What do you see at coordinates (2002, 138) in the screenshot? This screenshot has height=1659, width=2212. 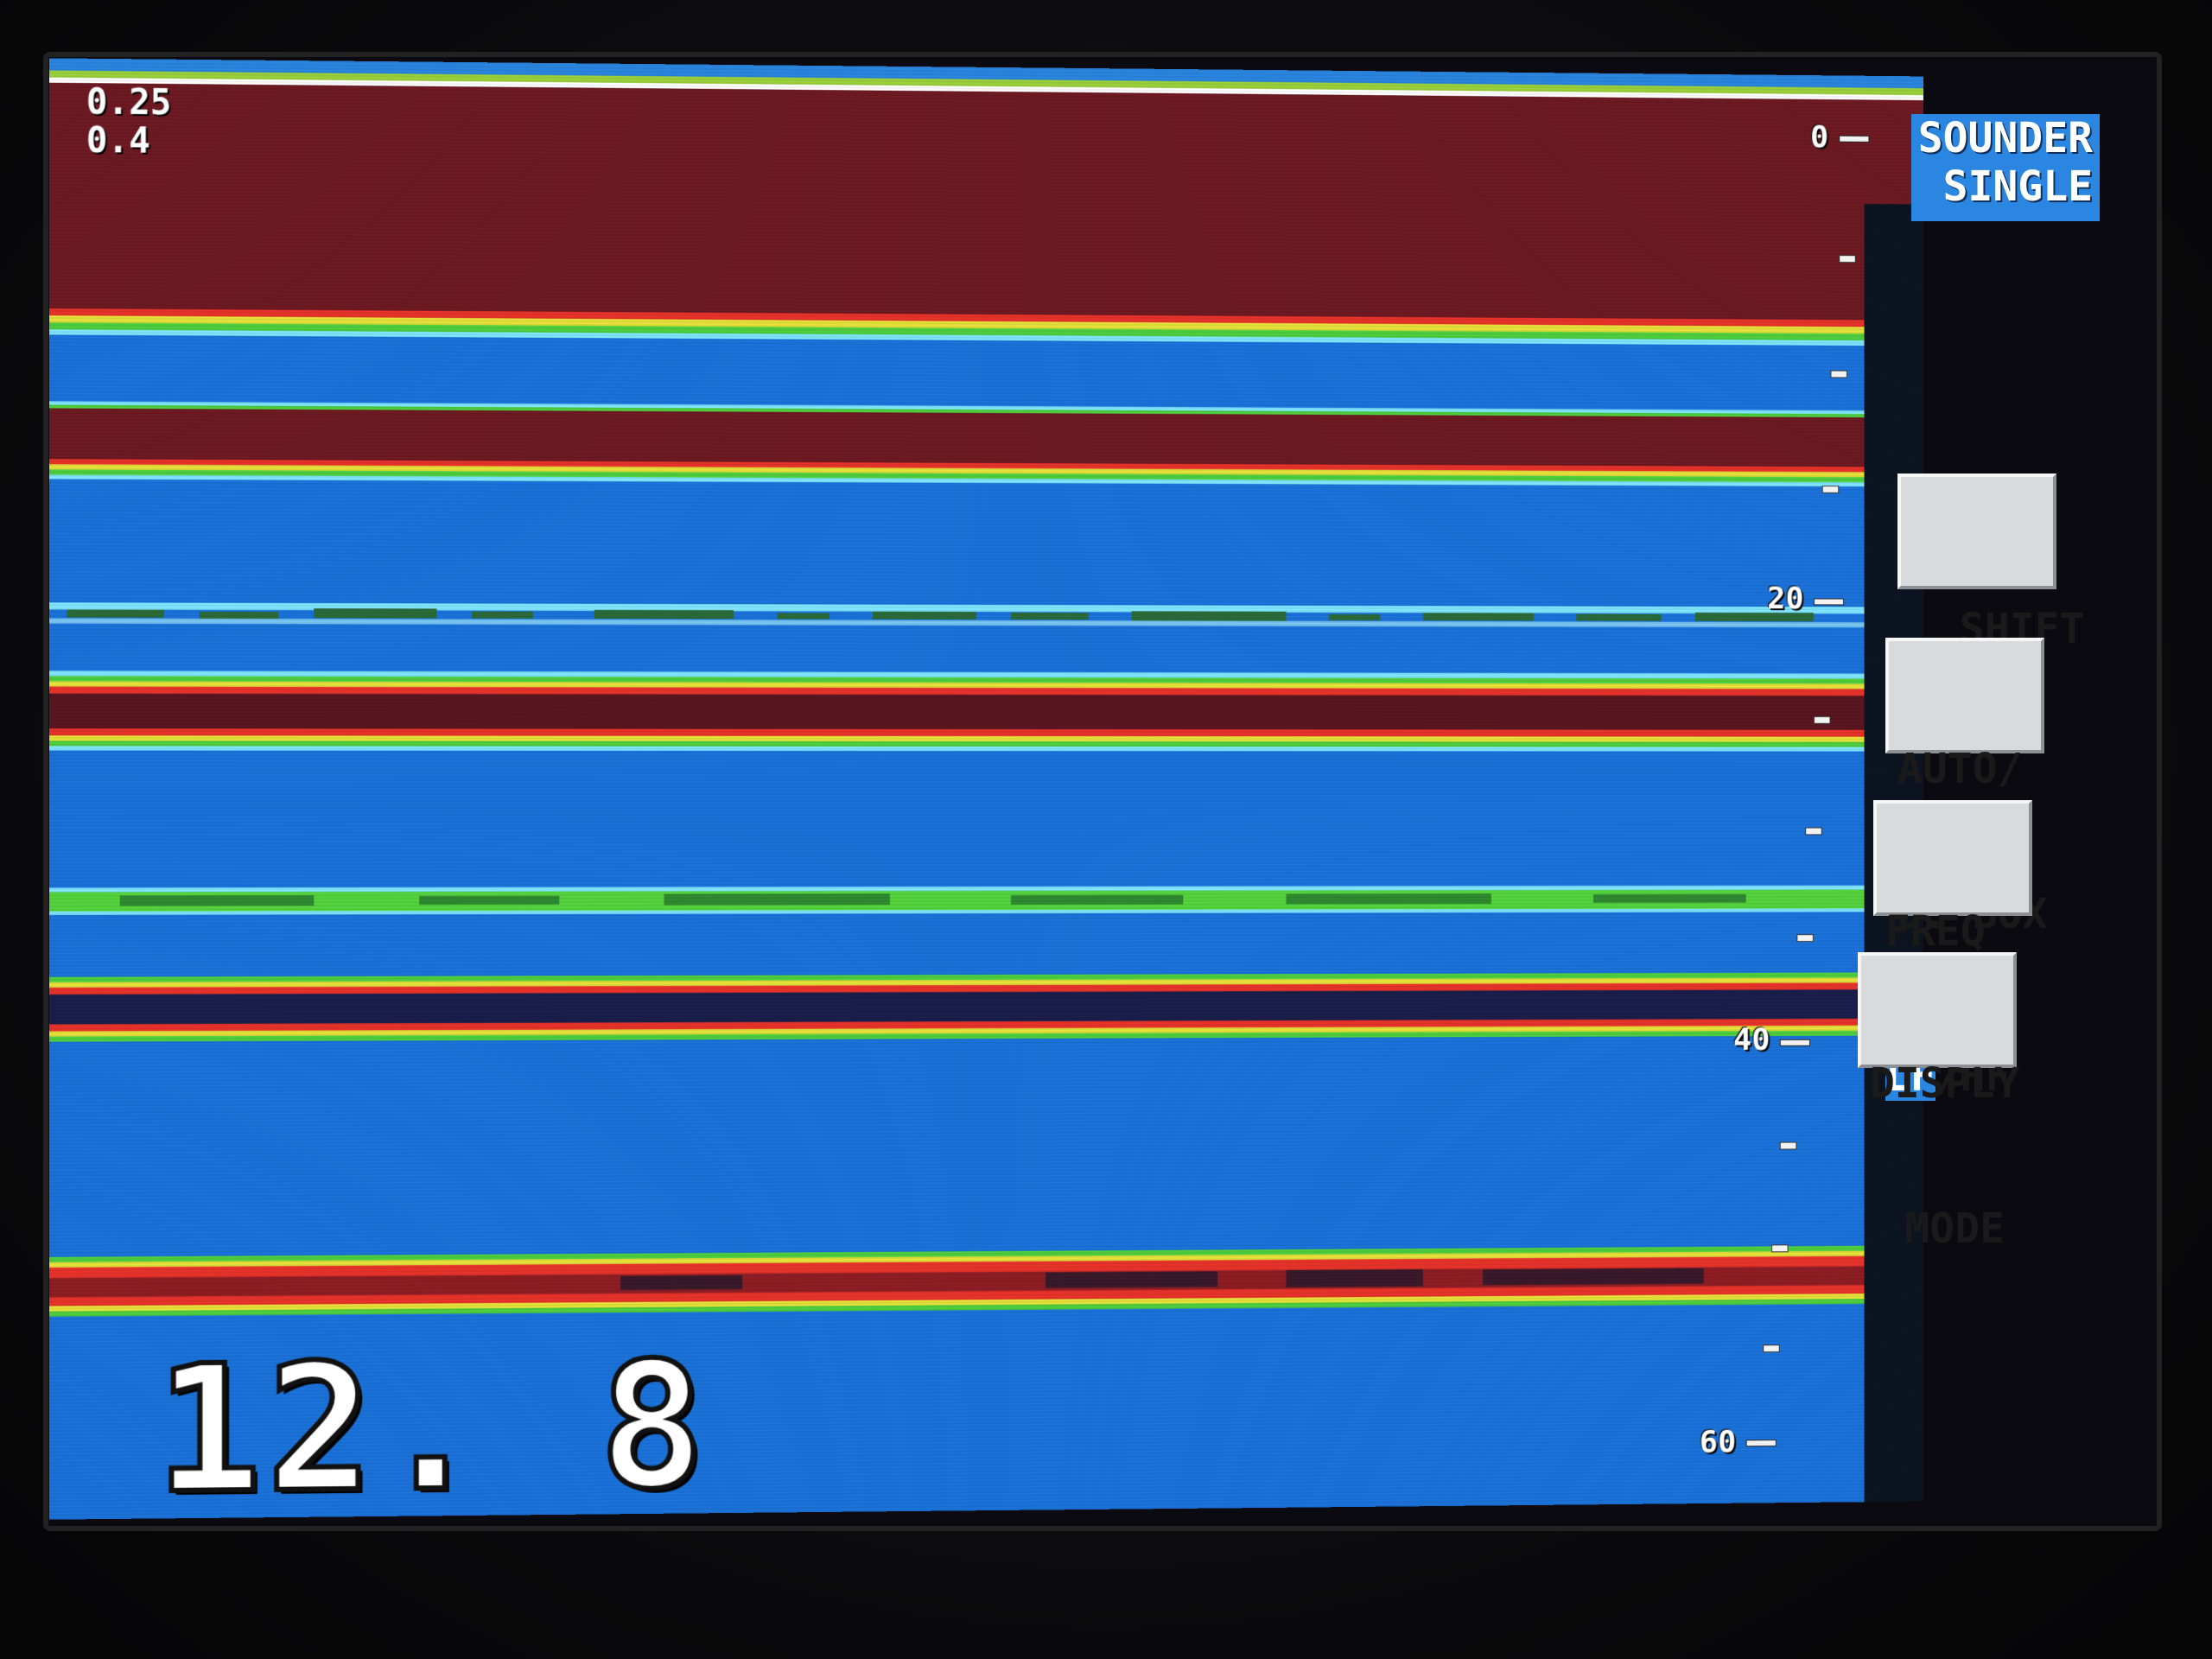 I see `mode-line1: SOUNDER` at bounding box center [2002, 138].